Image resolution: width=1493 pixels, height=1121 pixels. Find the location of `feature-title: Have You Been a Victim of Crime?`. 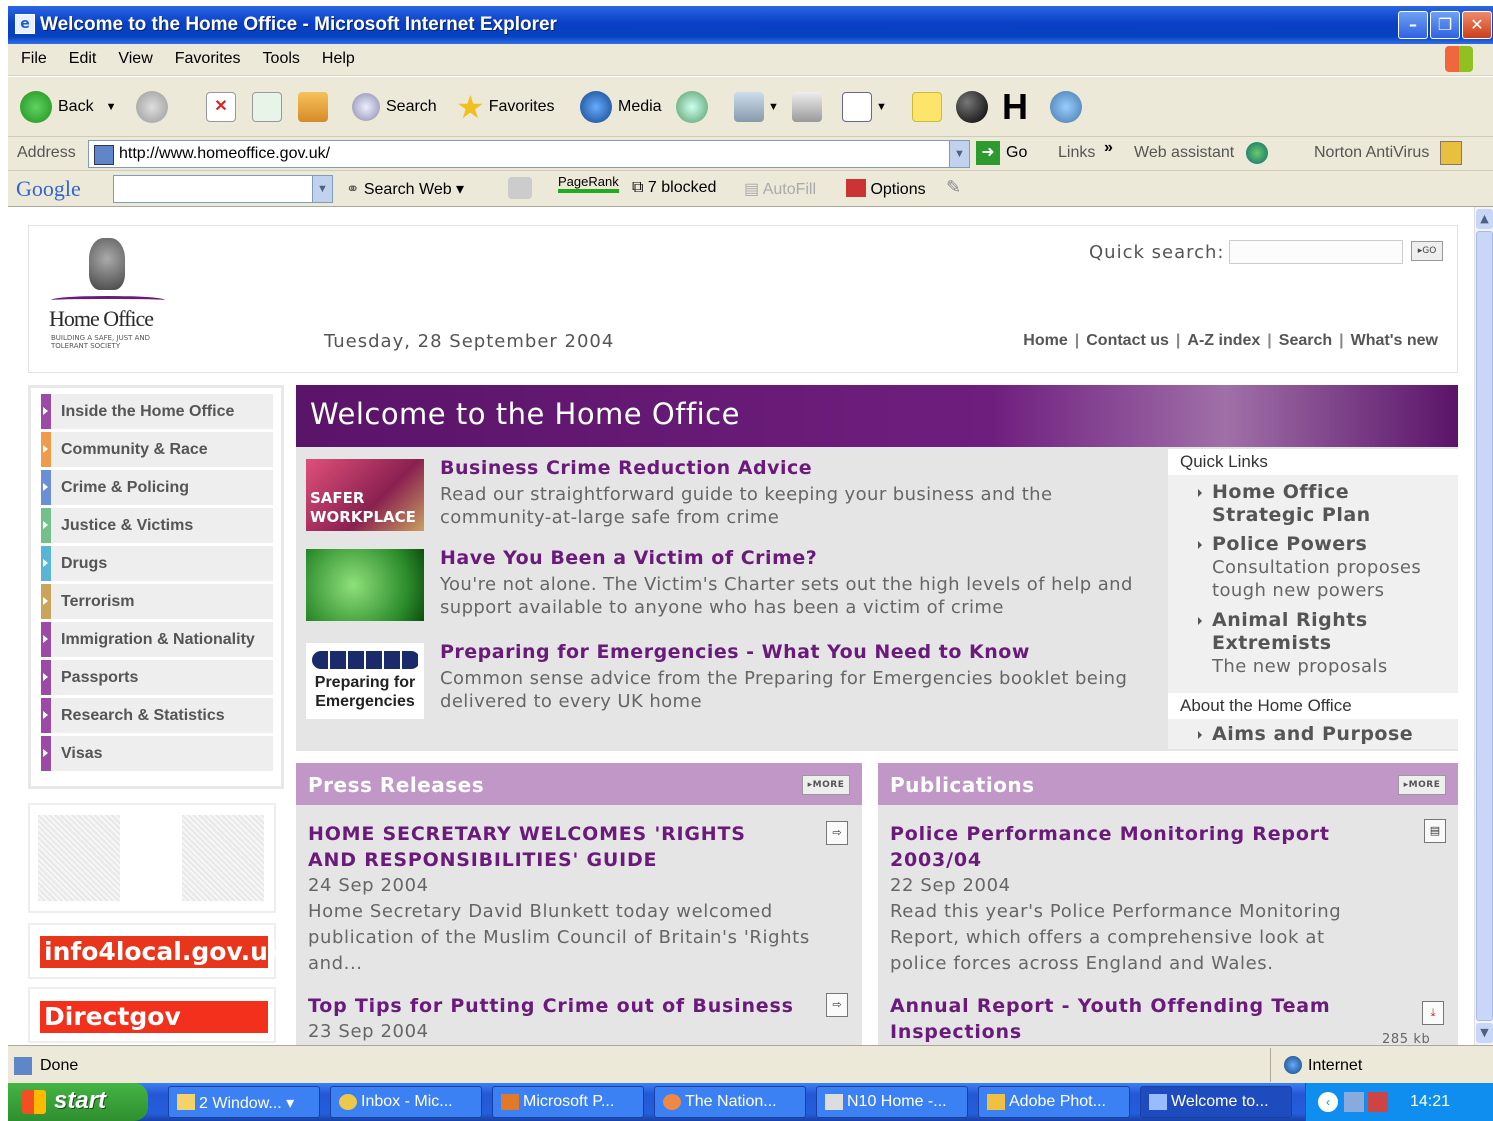

feature-title: Have You Been a Victim of Crime? is located at coordinates (628, 558).